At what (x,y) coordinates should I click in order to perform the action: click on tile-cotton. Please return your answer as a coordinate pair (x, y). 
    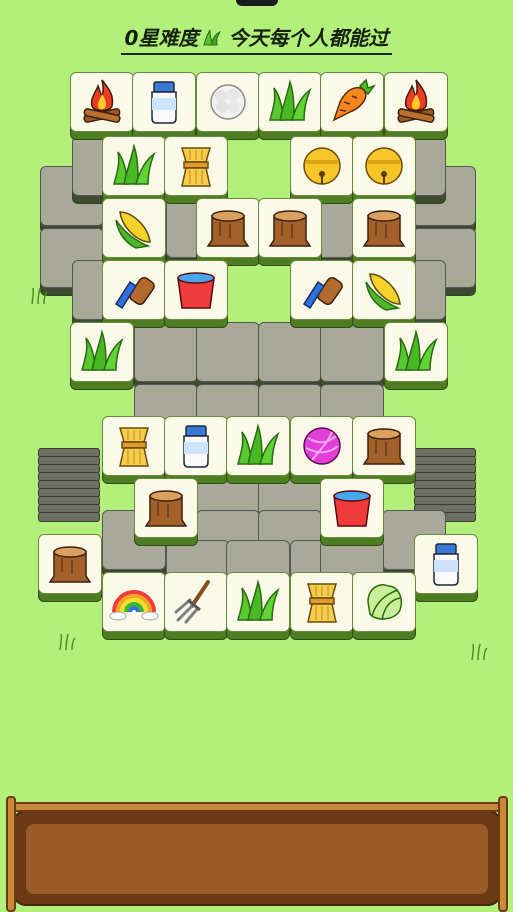
    Looking at the image, I should click on (228, 106).